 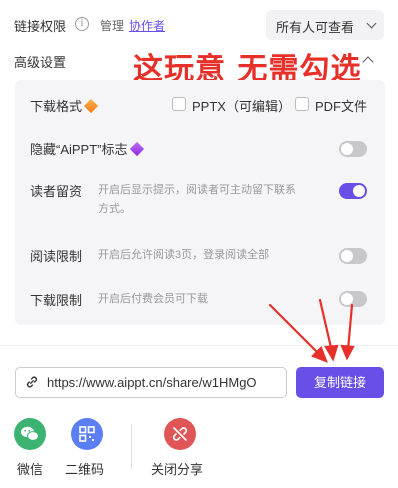 What do you see at coordinates (180, 434) in the screenshot?
I see `unlink-icon` at bounding box center [180, 434].